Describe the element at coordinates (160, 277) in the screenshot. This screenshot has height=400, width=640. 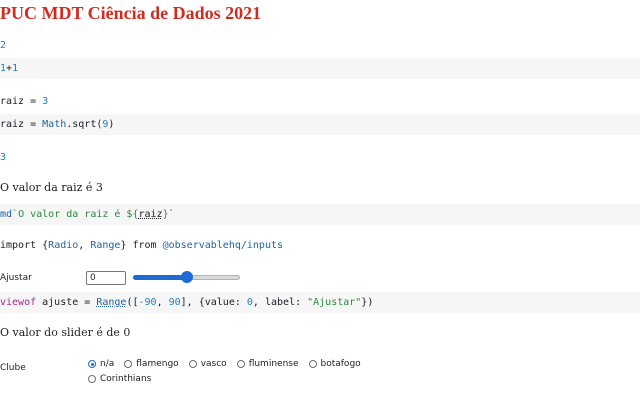
I see `slider-fill` at that location.